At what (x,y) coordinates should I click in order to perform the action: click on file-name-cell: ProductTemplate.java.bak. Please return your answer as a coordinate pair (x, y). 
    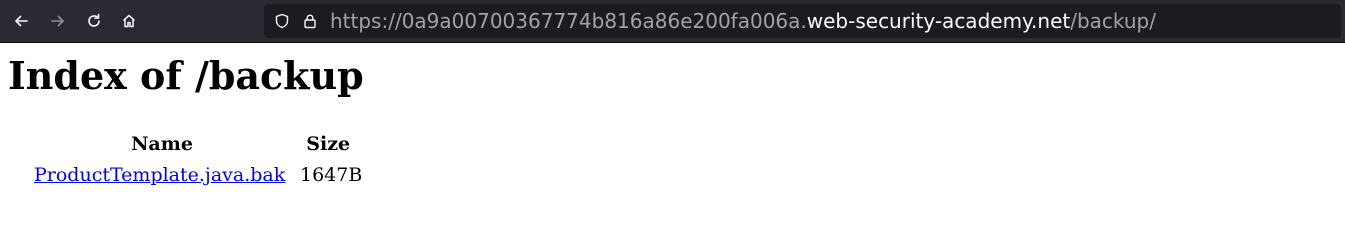
    Looking at the image, I should click on (162, 174).